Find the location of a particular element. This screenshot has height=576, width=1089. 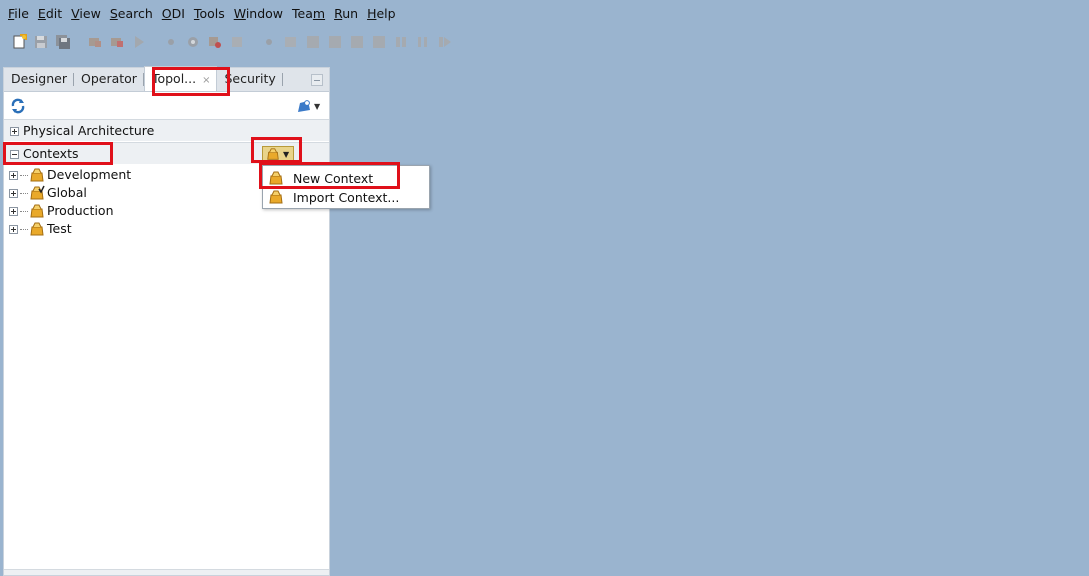

collapsed-section-strip is located at coordinates (166, 572).